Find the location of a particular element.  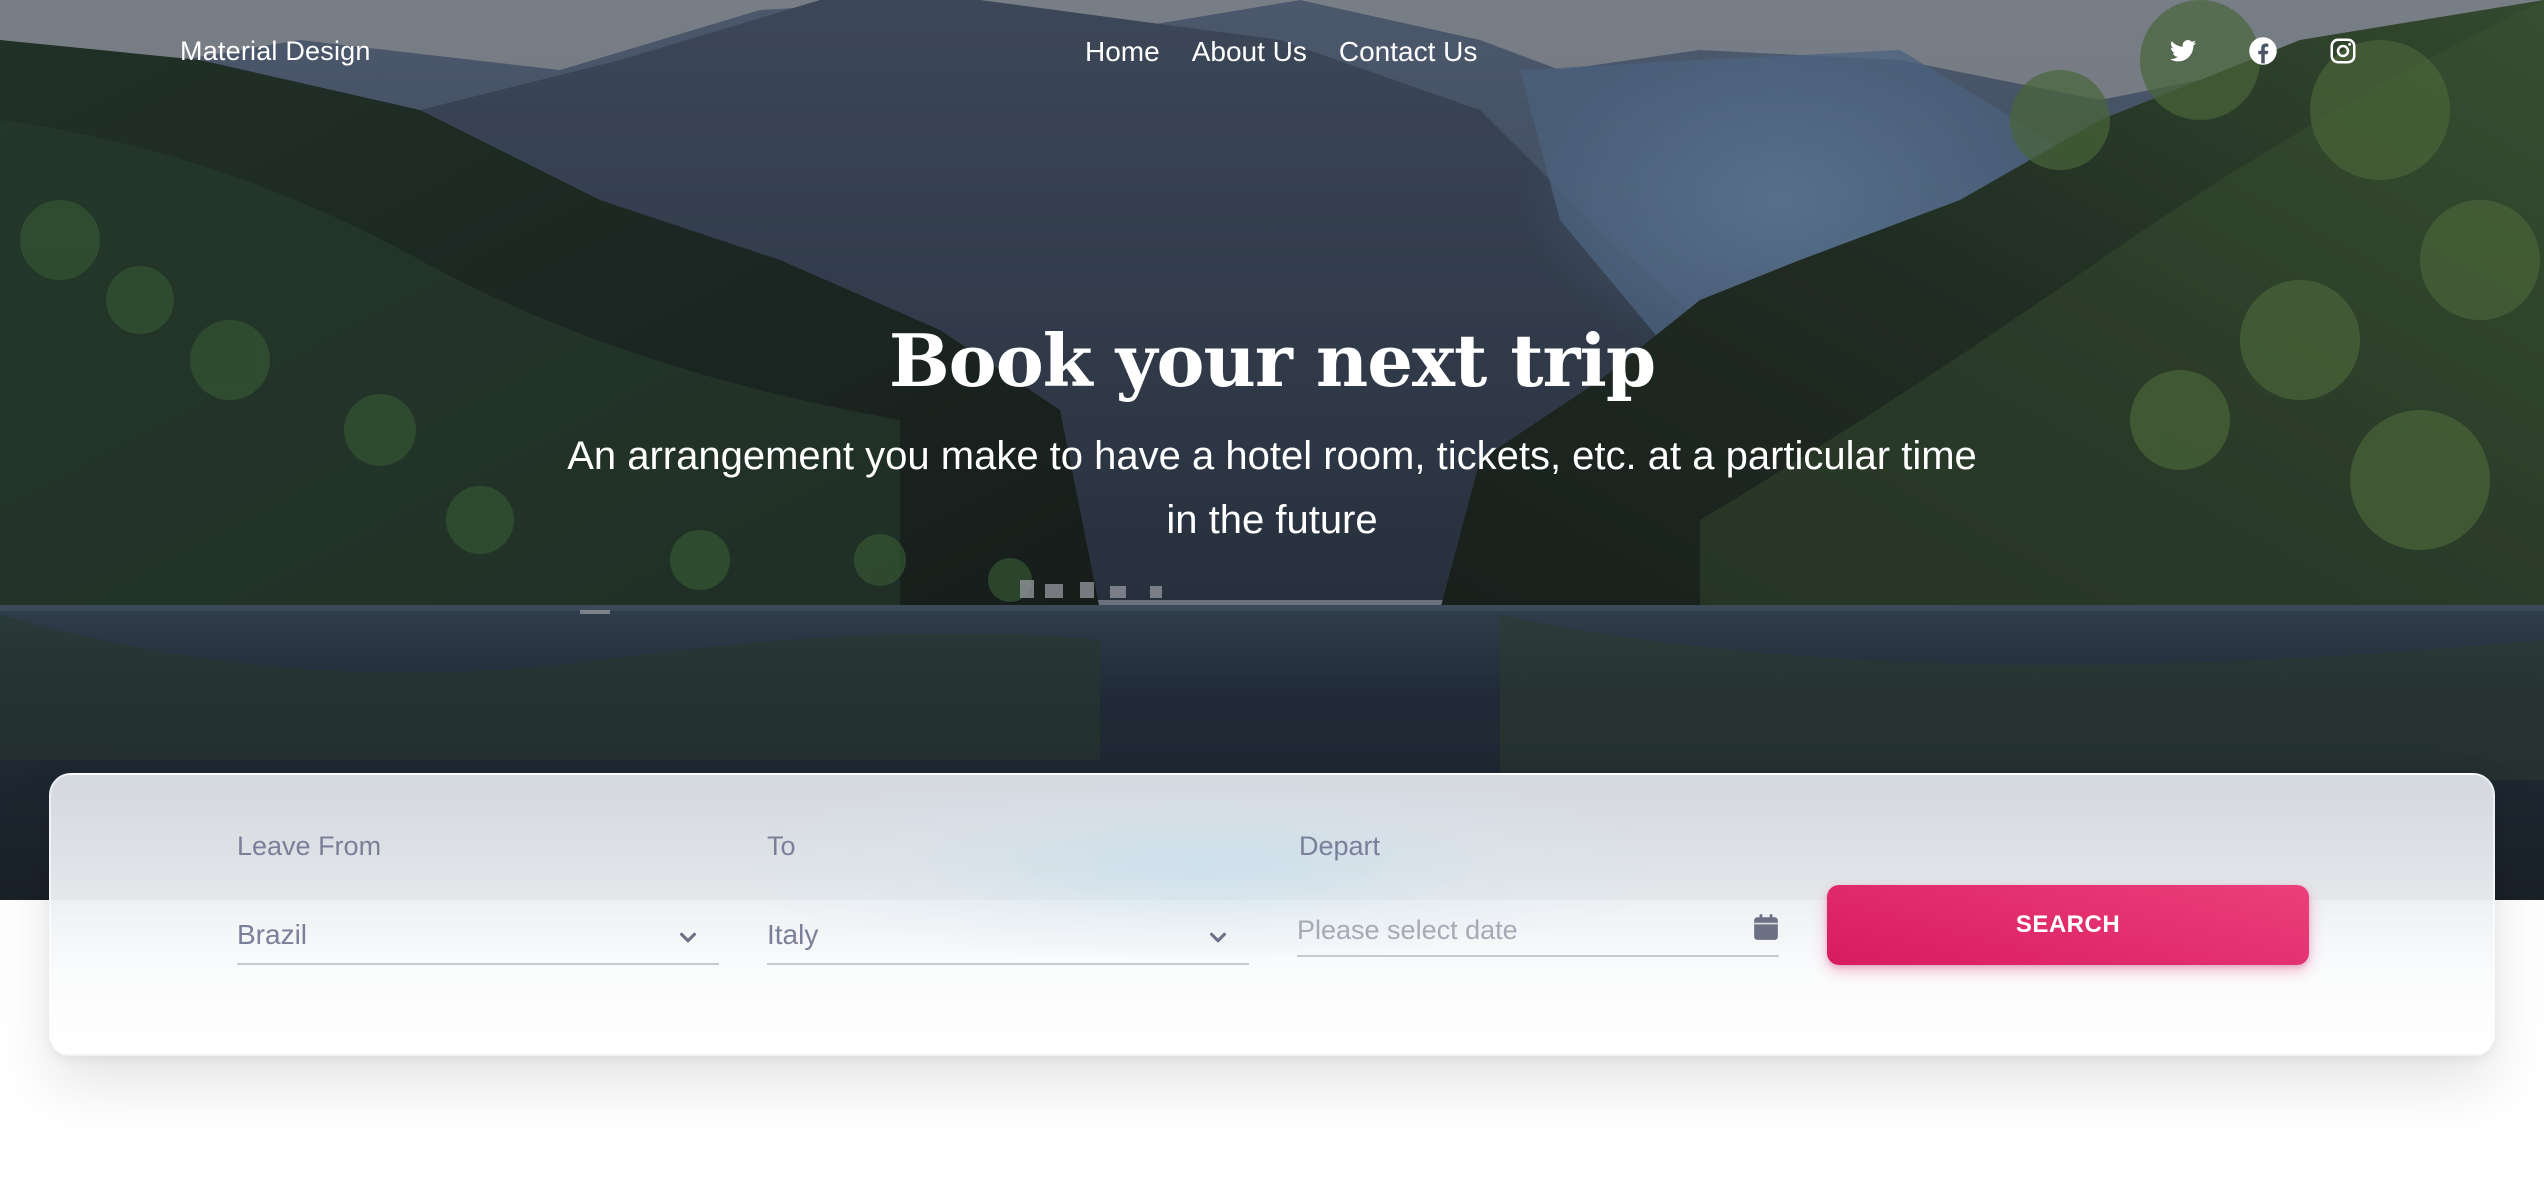

leave-from-field: Leave From Brazil is located at coordinates (478, 898).